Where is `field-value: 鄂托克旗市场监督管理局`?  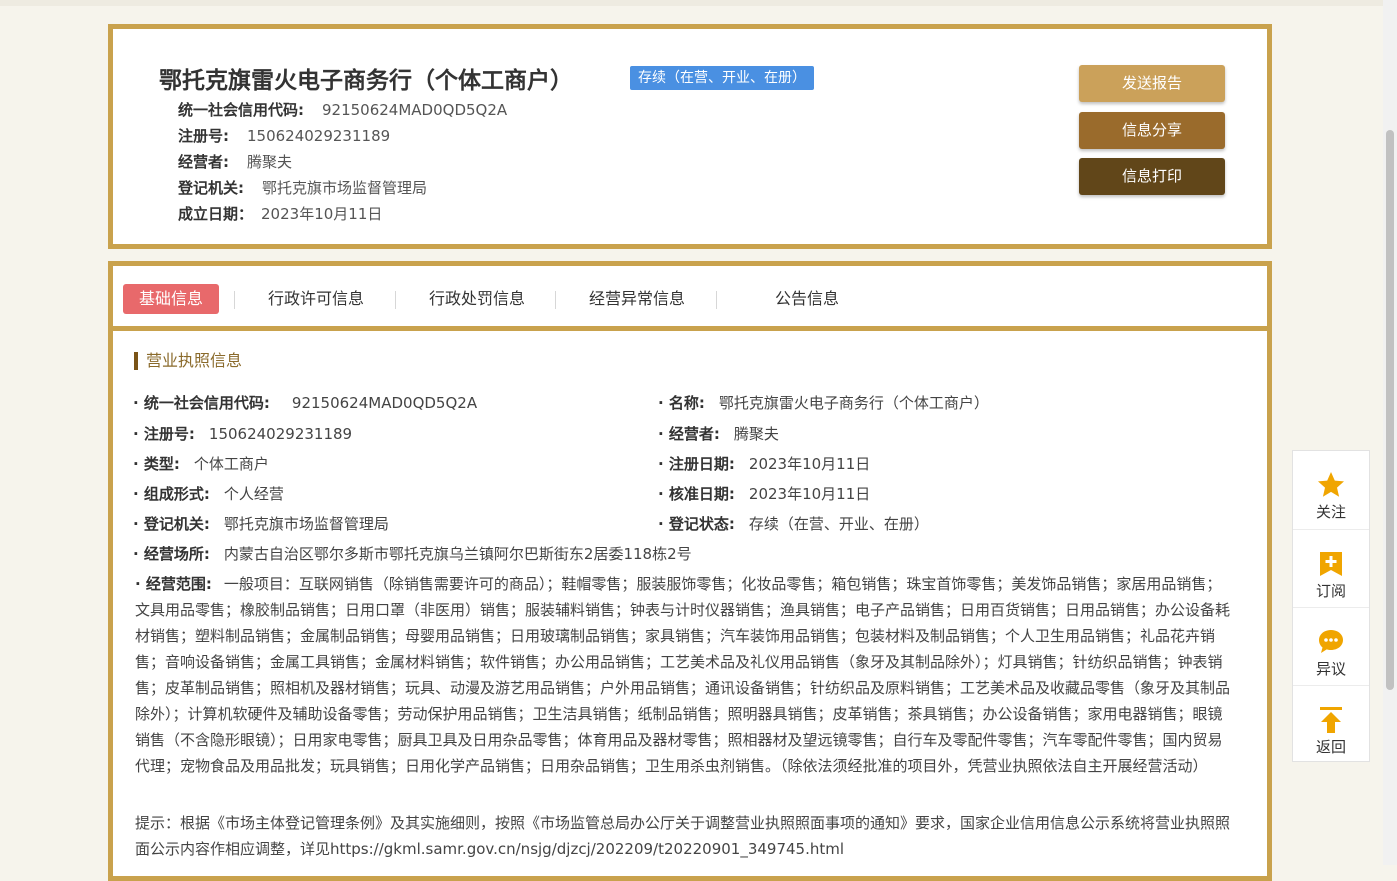
field-value: 鄂托克旗市场监督管理局 is located at coordinates (306, 524).